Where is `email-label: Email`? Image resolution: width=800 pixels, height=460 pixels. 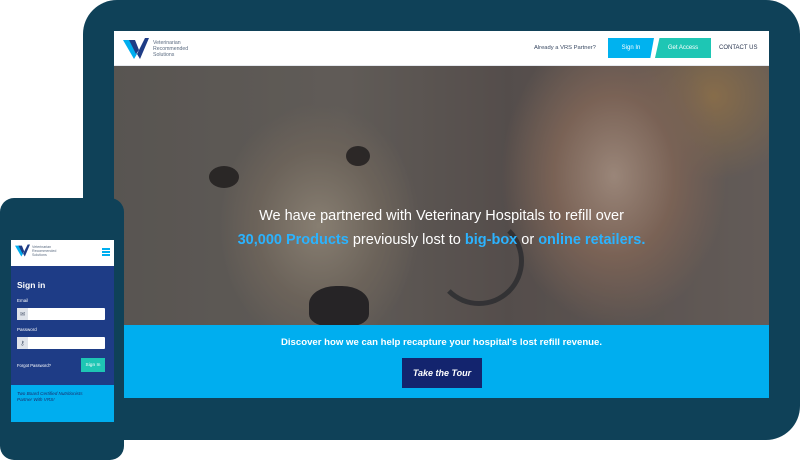 email-label: Email is located at coordinates (23, 300).